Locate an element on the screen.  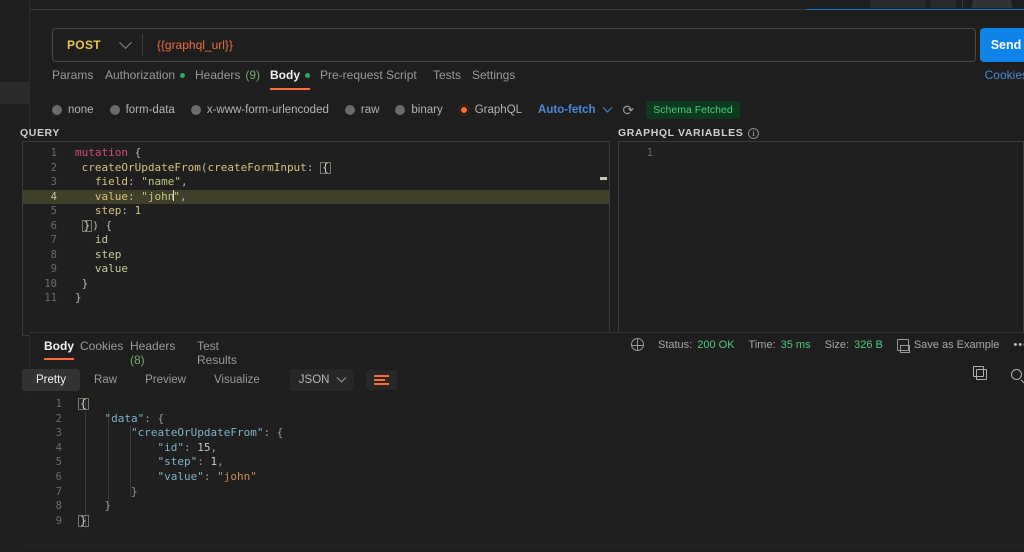
body-type-form-data: form-data is located at coordinates (142, 110).